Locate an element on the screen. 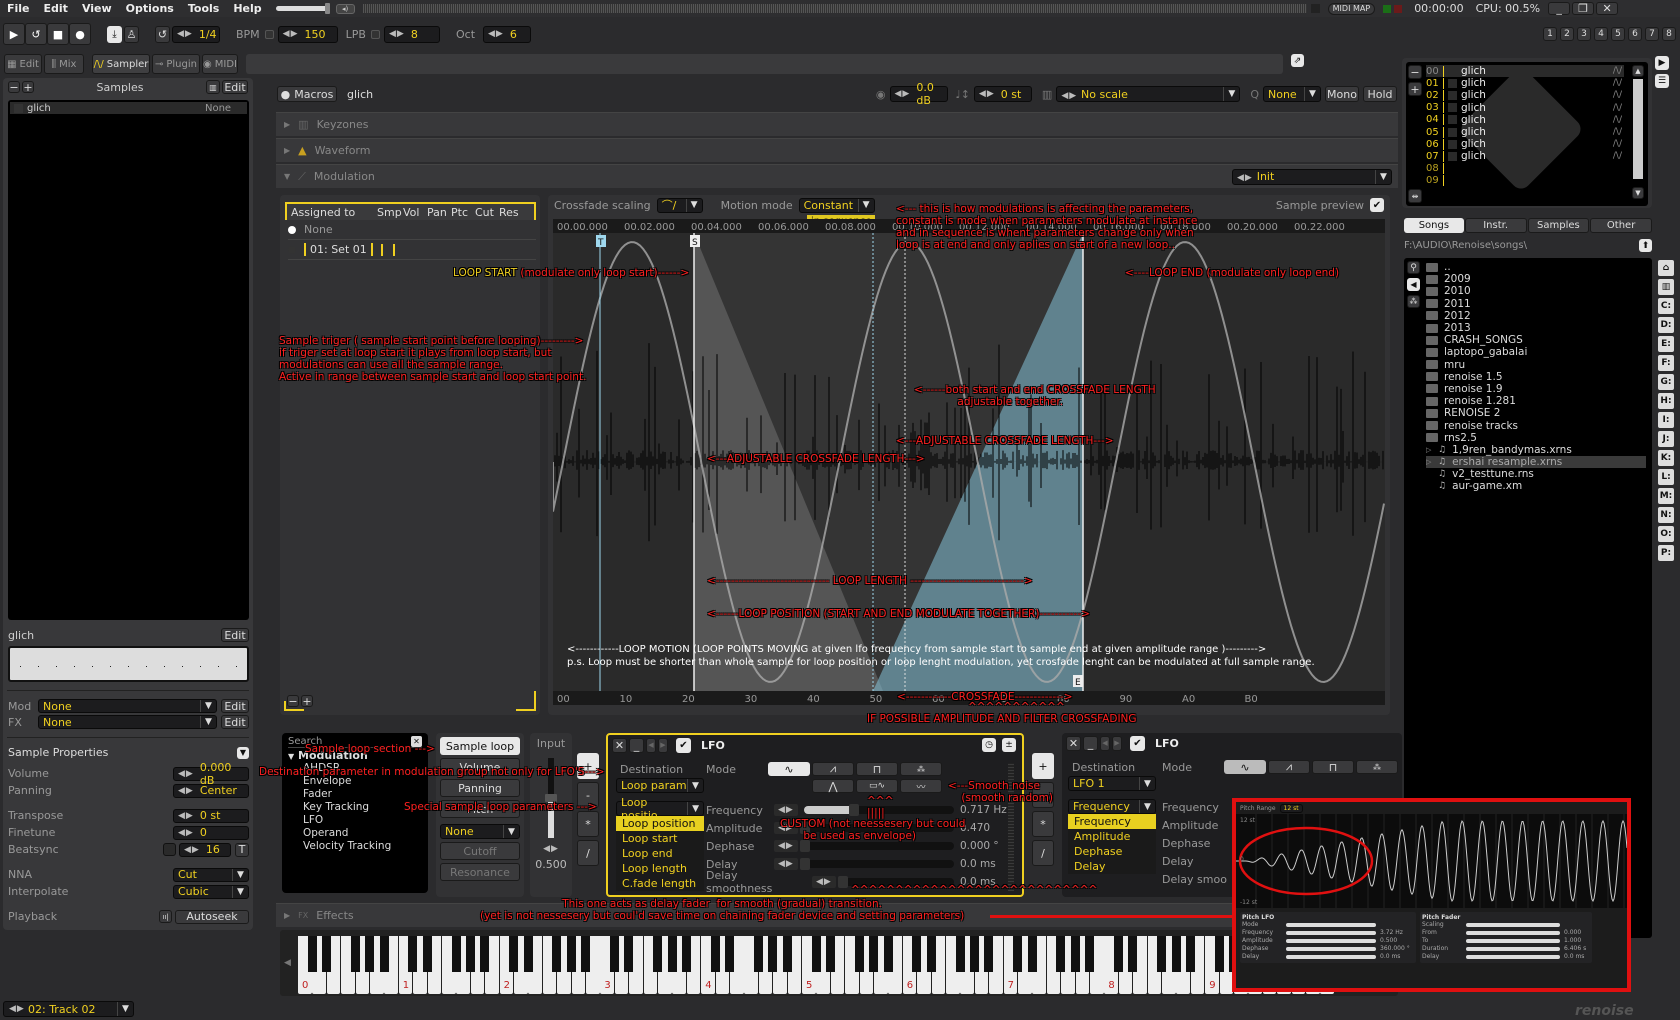 This screenshot has height=1020, width=1680. track-slot-6: 6 is located at coordinates (1635, 34).